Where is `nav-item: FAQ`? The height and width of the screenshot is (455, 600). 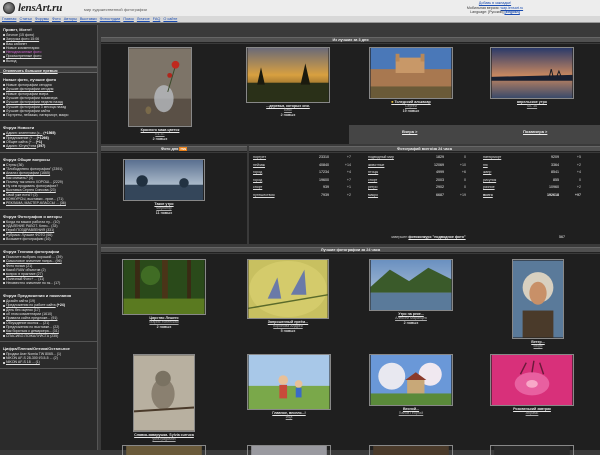
nav-item: FAQ is located at coordinates (157, 19).